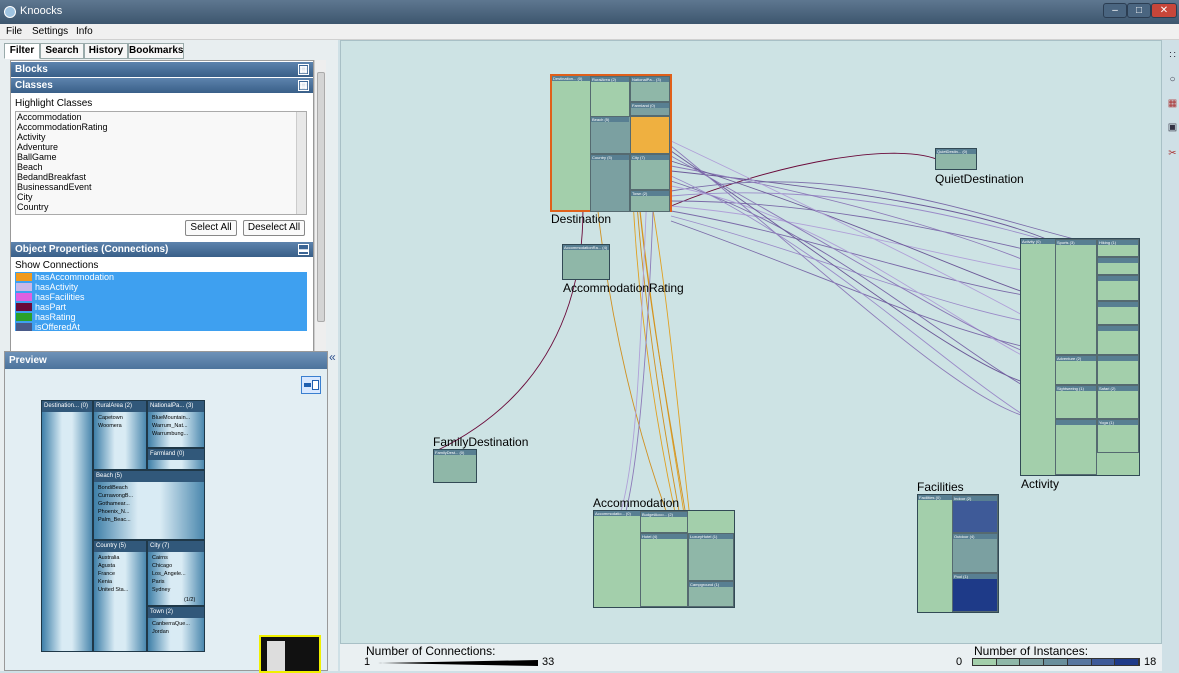  I want to click on familydestination-node: FamilyDest... (0), so click(455, 466).